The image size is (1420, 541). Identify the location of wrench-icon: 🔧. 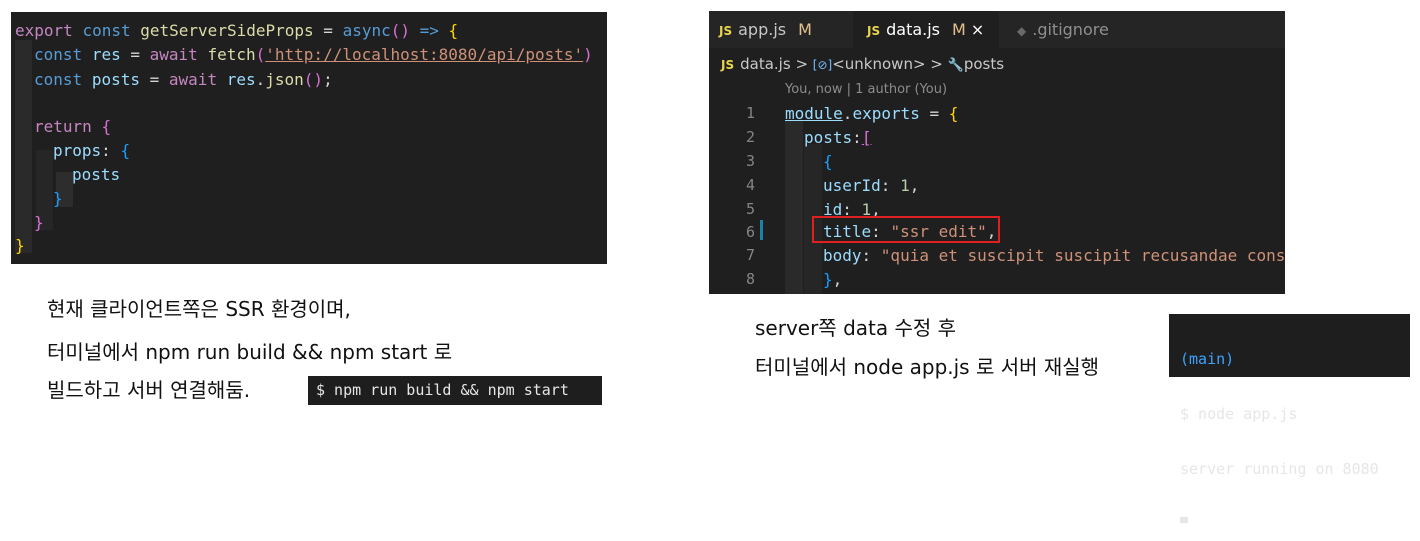
(955, 65).